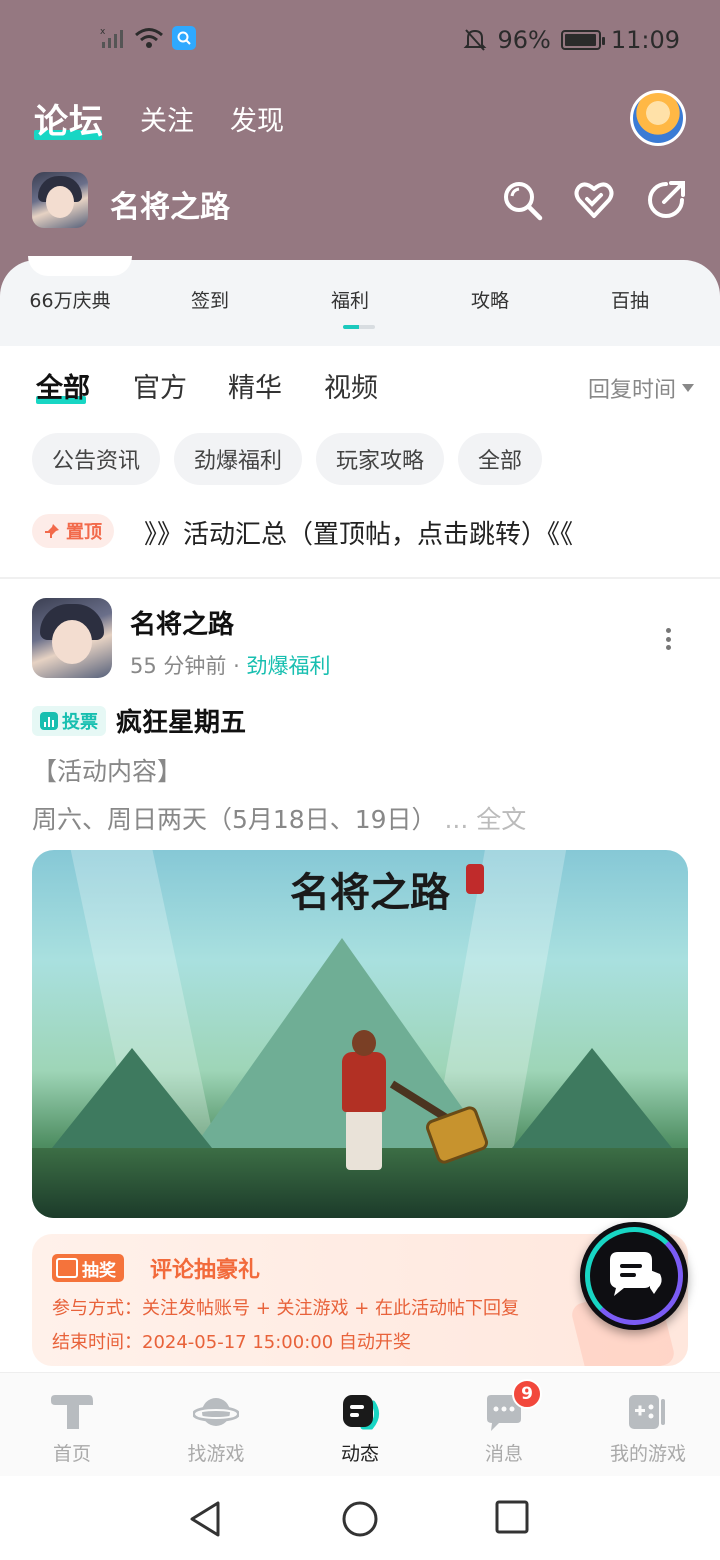 The image size is (720, 1560). I want to click on search-app-icon, so click(184, 38).